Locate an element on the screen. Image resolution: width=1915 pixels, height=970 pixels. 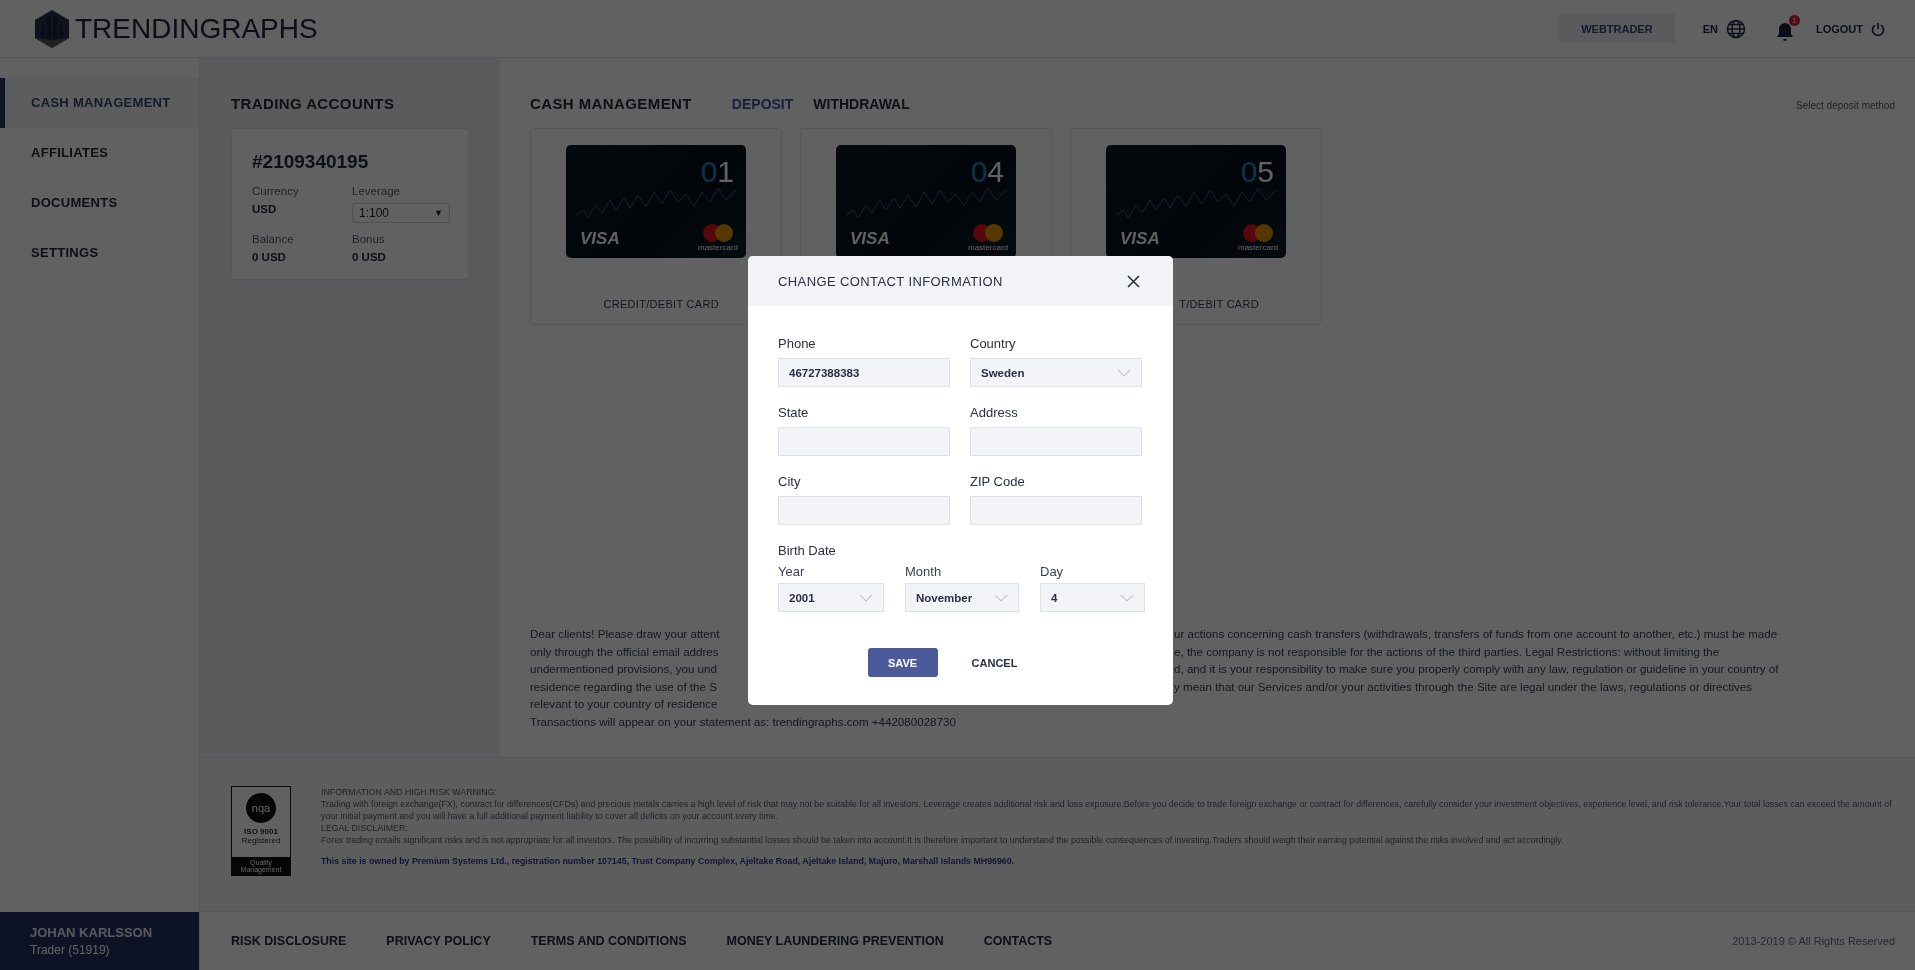
field-label: Year is located at coordinates (792, 571).